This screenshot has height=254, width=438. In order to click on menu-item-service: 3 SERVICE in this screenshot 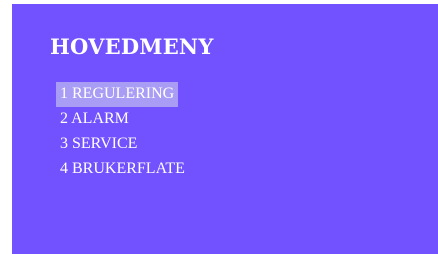, I will do `click(98, 144)`.